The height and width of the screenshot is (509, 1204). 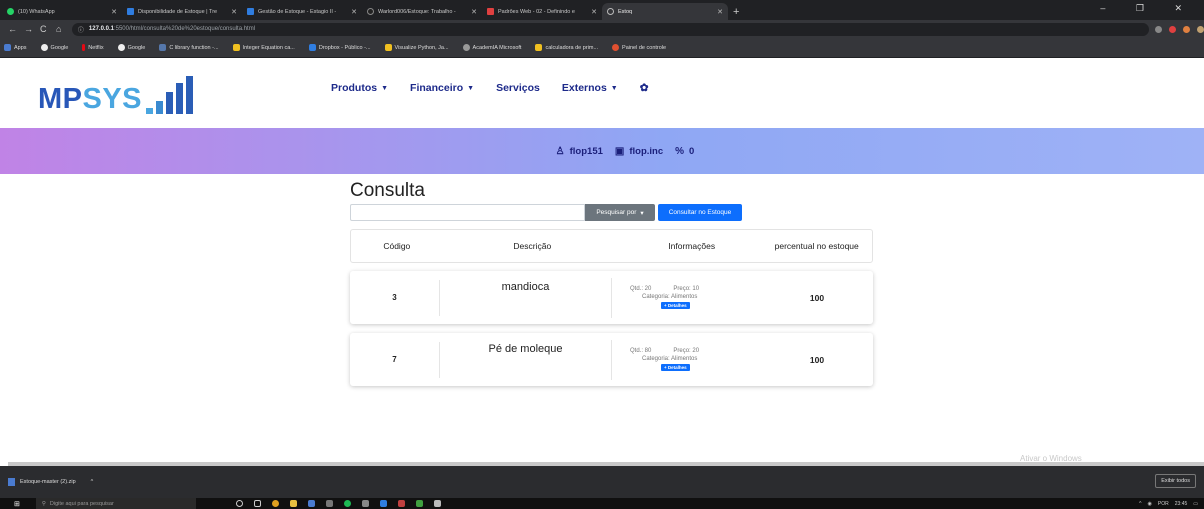 What do you see at coordinates (7, 47) in the screenshot?
I see `apps-grid-icon` at bounding box center [7, 47].